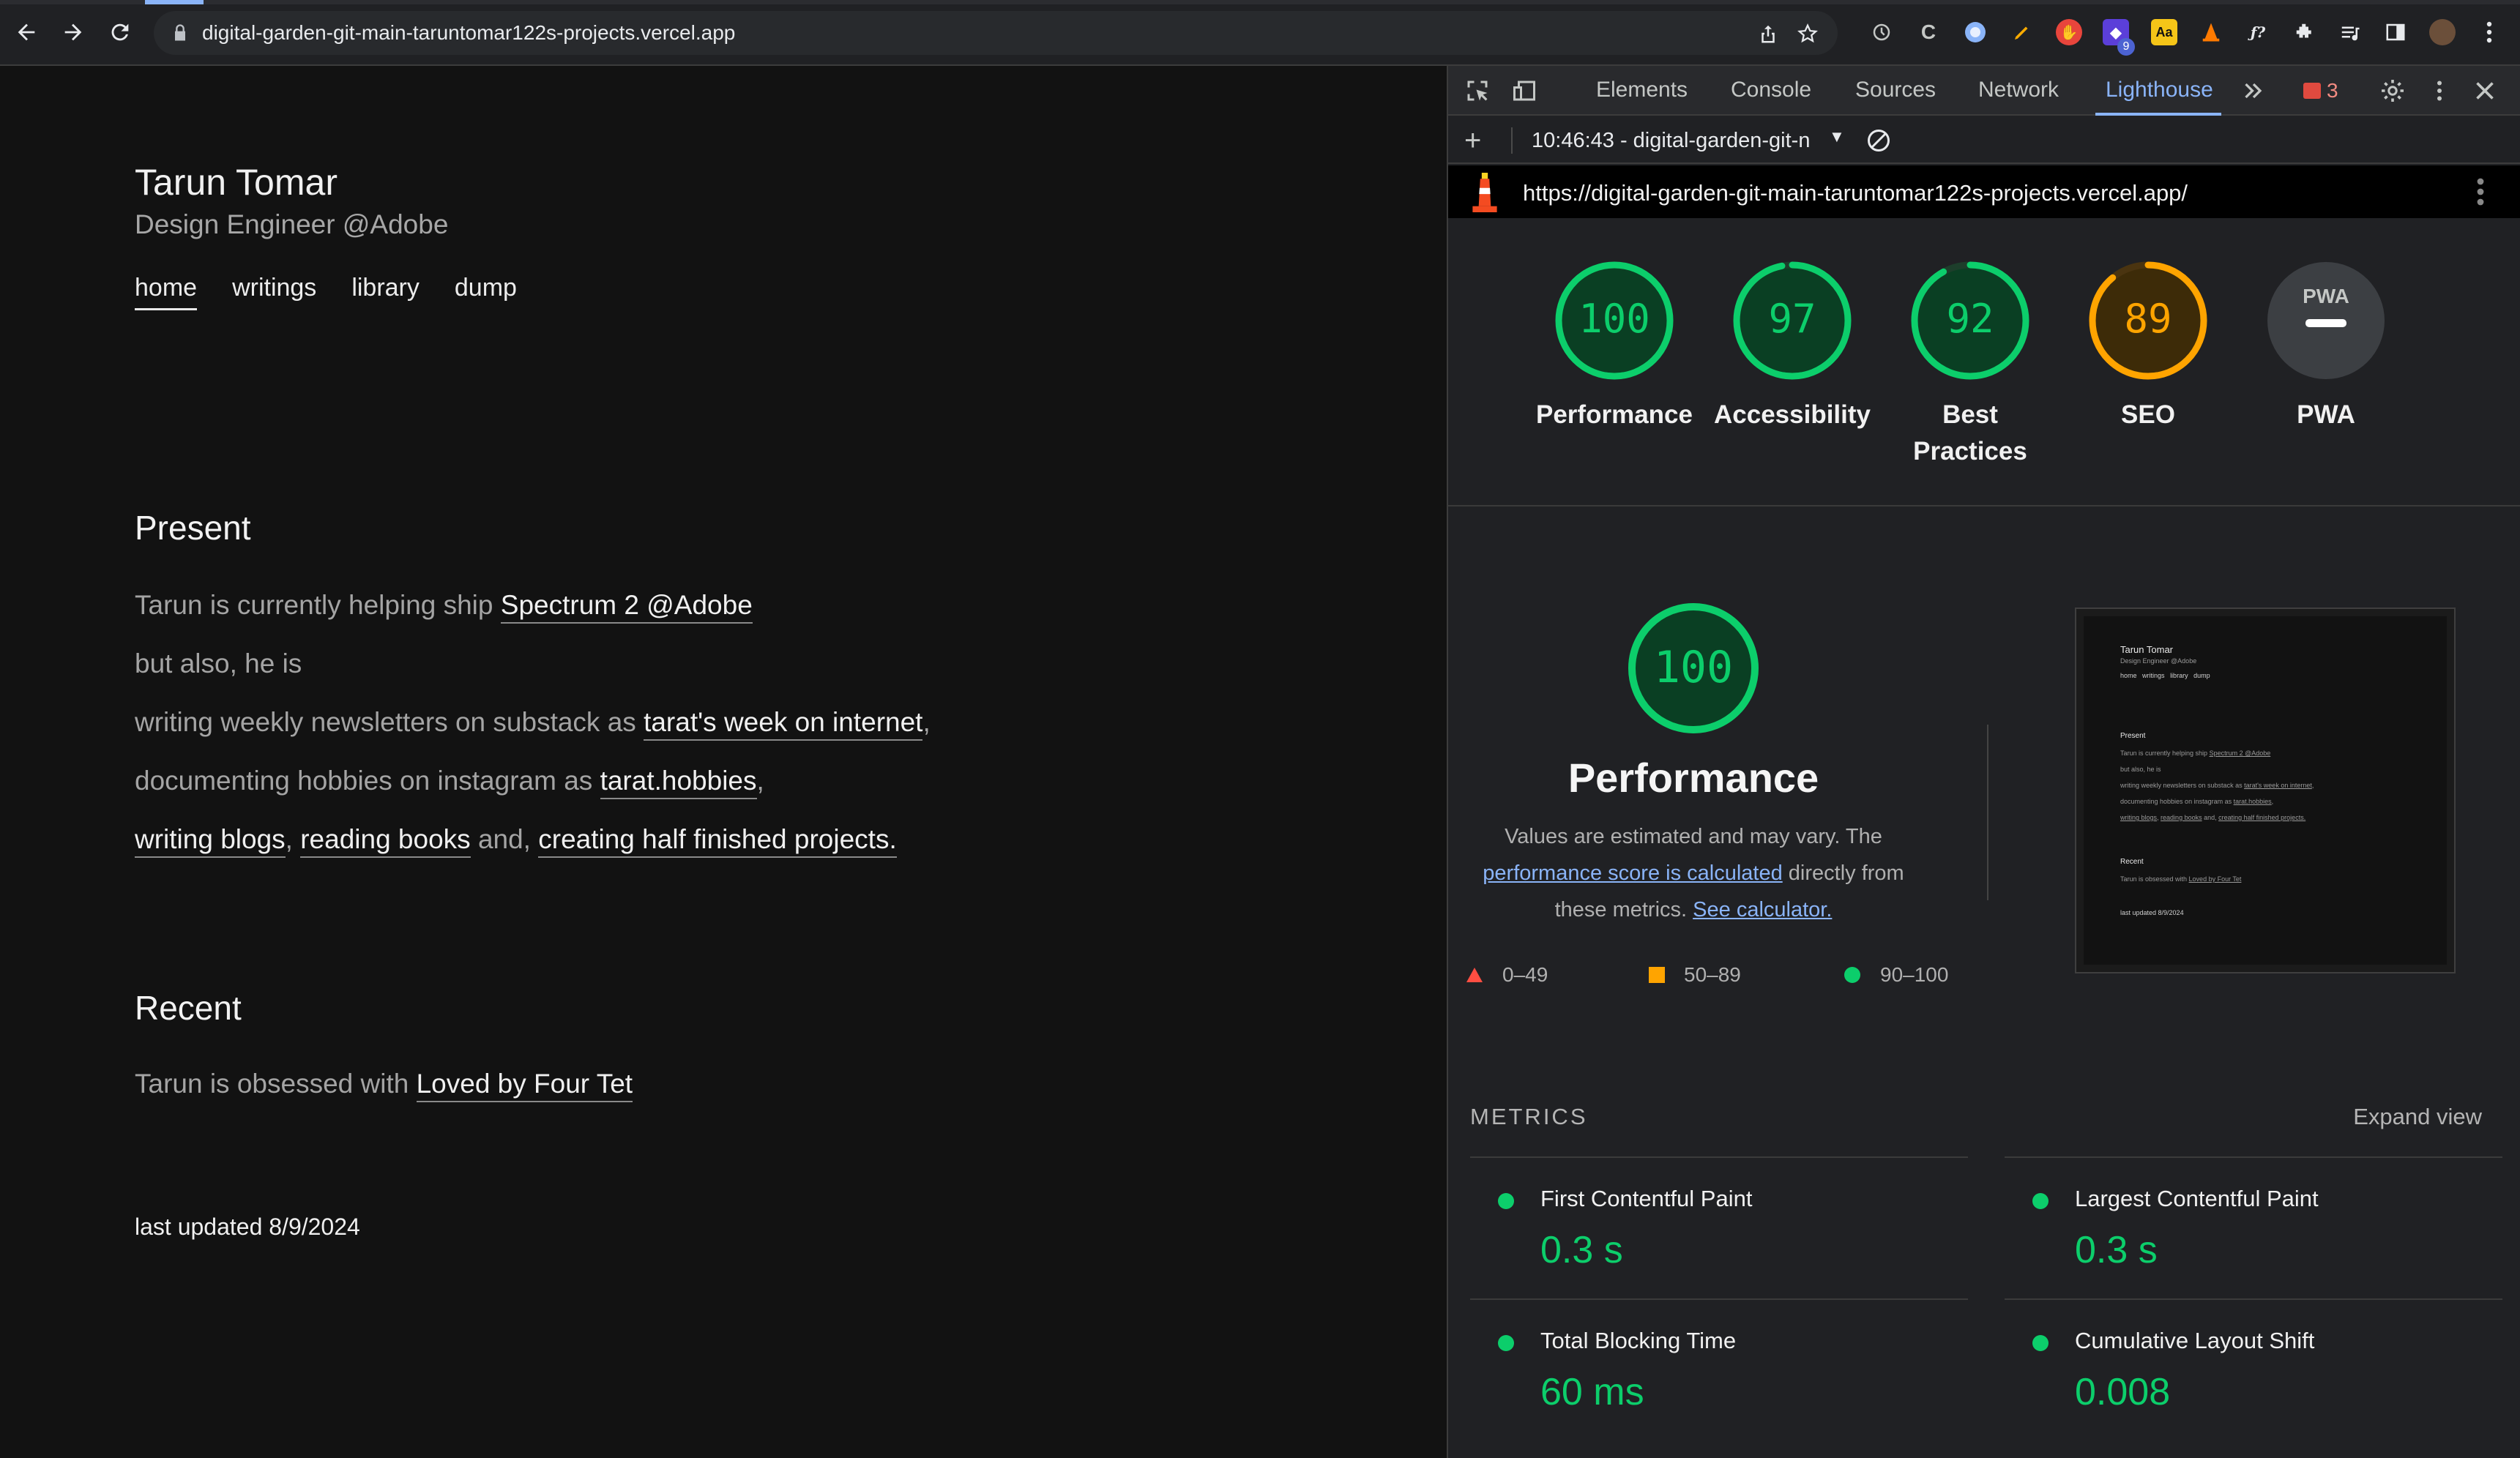  Describe the element at coordinates (1474, 975) in the screenshot. I see `fail-triangle-icon` at that location.